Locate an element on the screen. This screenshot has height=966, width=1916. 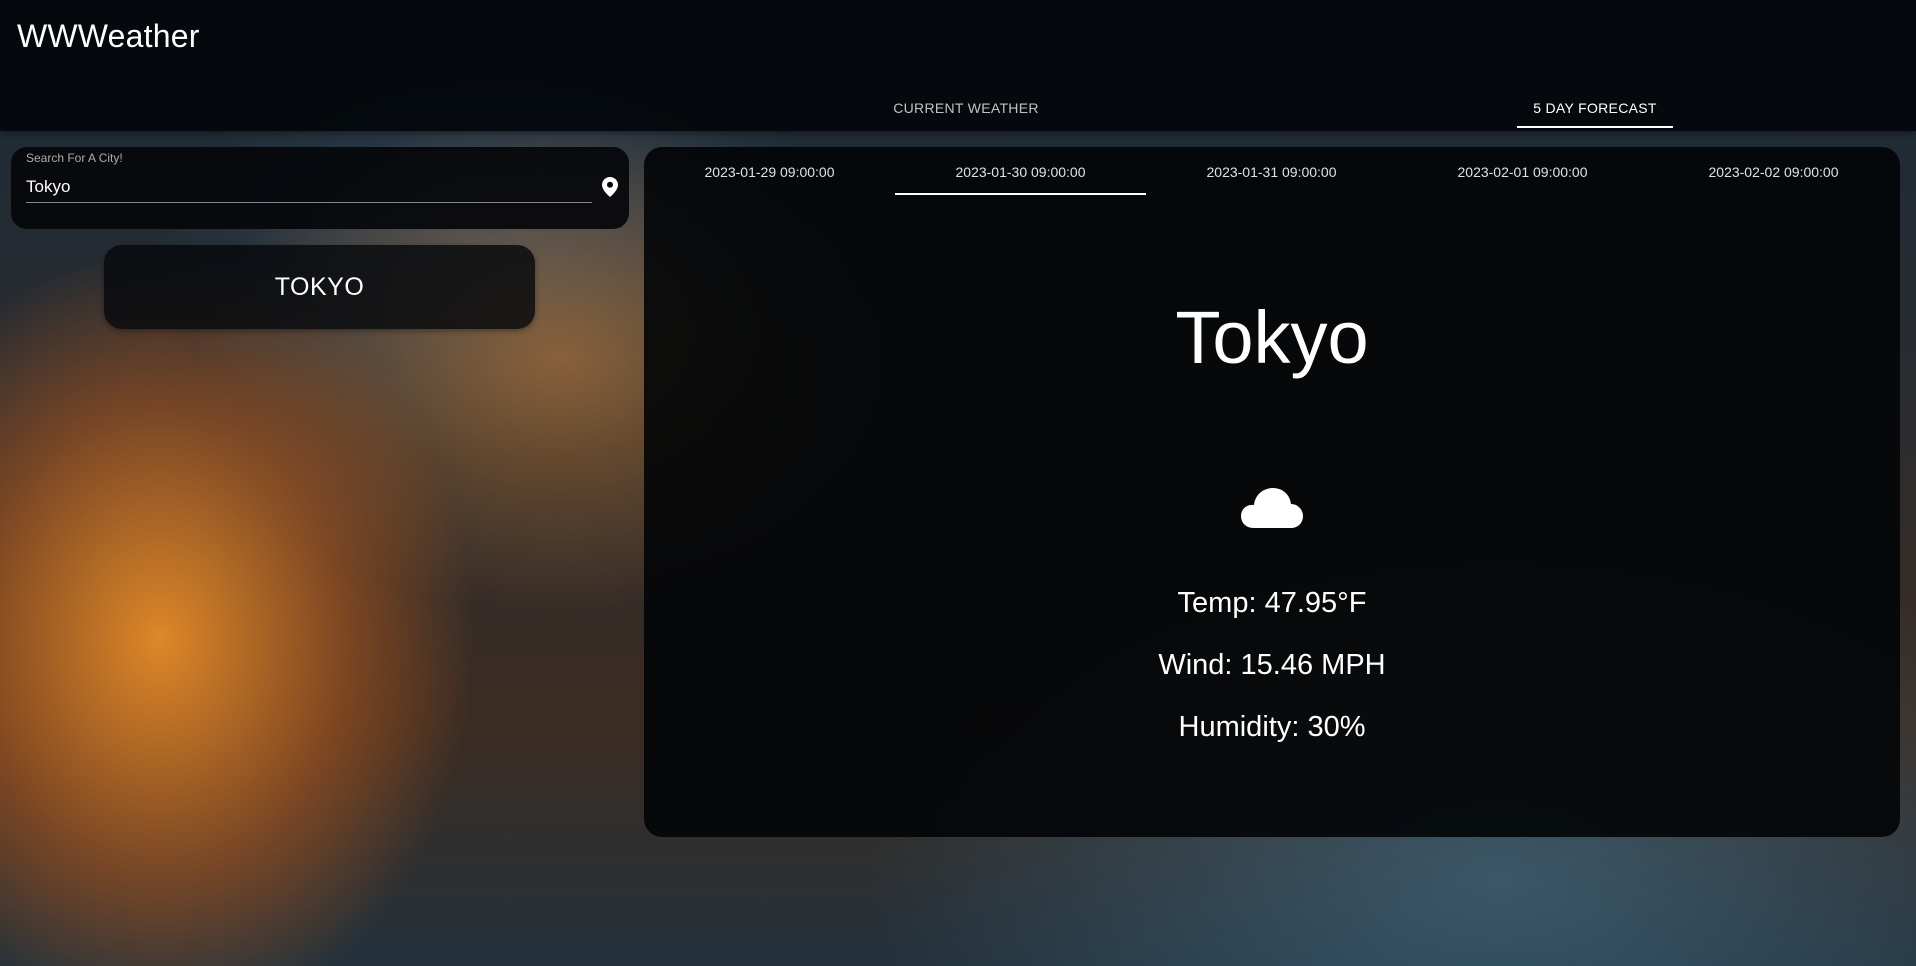
app-bar: WWWeather CURRENT WEATHER 5 DAY FORECAST is located at coordinates (958, 65).